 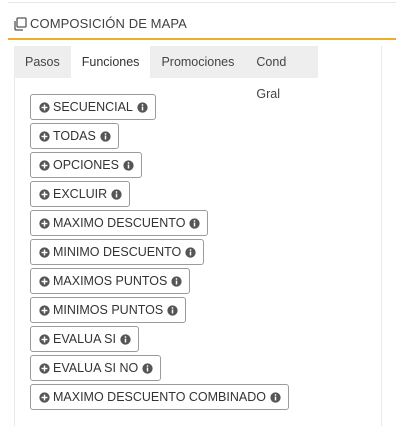 What do you see at coordinates (202, 2) in the screenshot?
I see `top-divider` at bounding box center [202, 2].